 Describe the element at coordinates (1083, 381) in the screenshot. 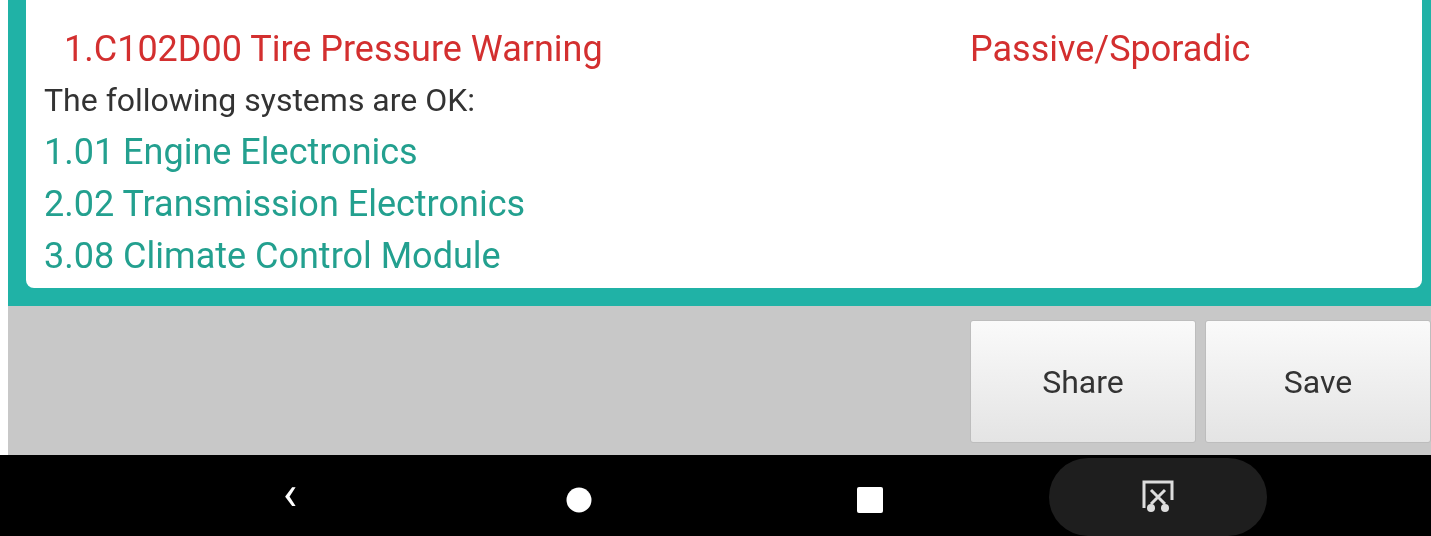

I see `action-button: Share` at that location.